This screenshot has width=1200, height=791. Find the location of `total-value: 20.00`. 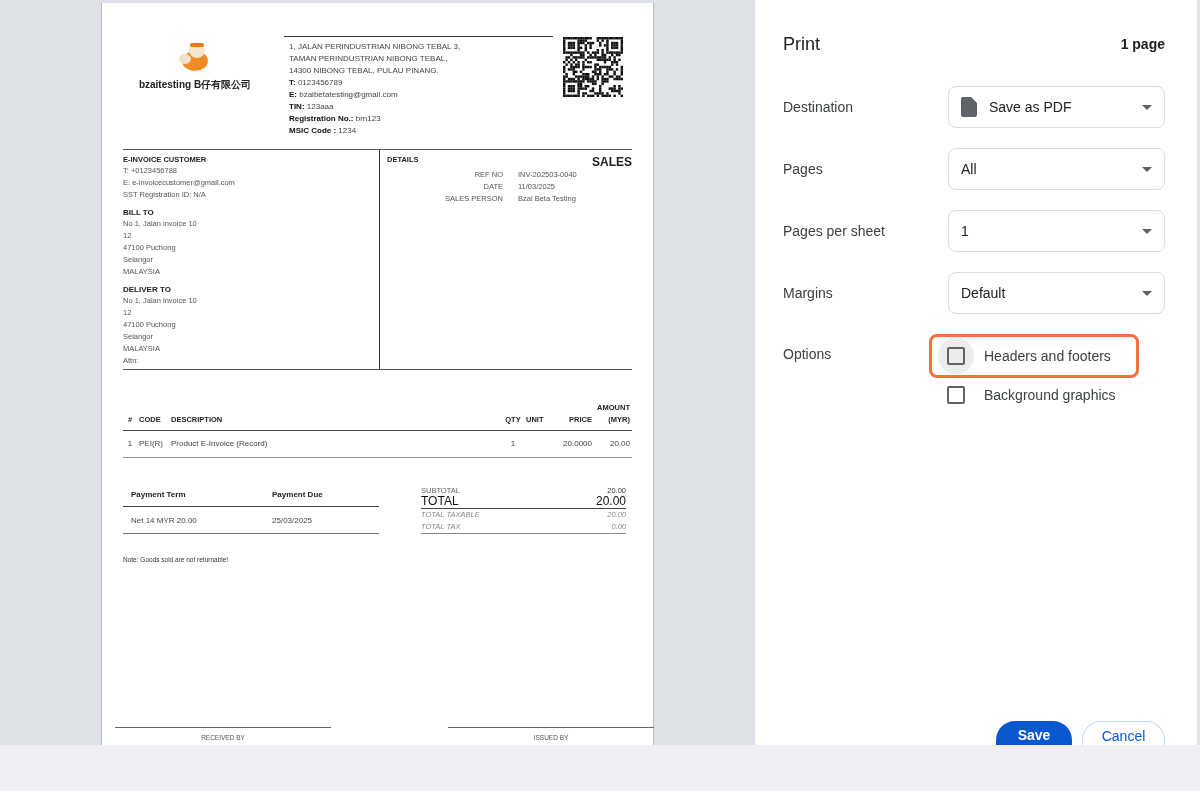

total-value: 20.00 is located at coordinates (610, 501).